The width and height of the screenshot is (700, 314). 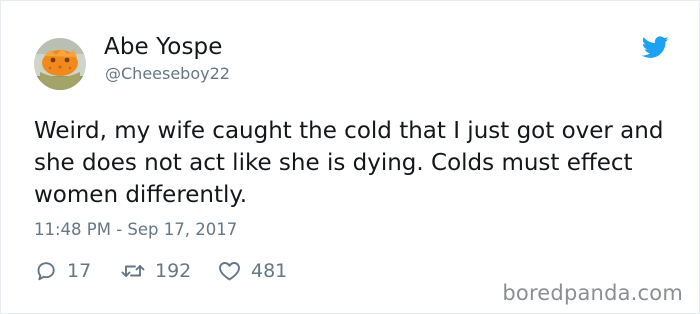 I want to click on display-name: Abe Yospe, so click(x=163, y=47).